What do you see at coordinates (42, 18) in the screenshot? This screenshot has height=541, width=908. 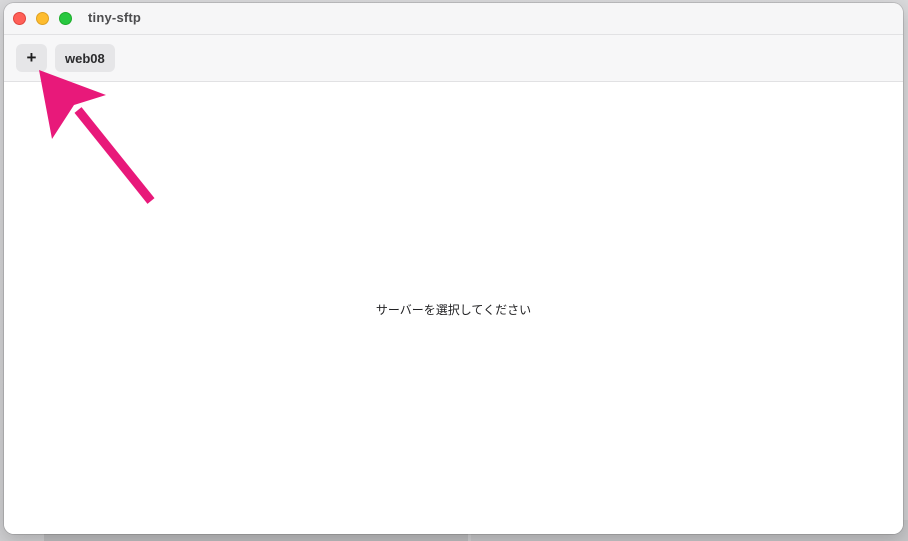 I see `minimize-window-button` at bounding box center [42, 18].